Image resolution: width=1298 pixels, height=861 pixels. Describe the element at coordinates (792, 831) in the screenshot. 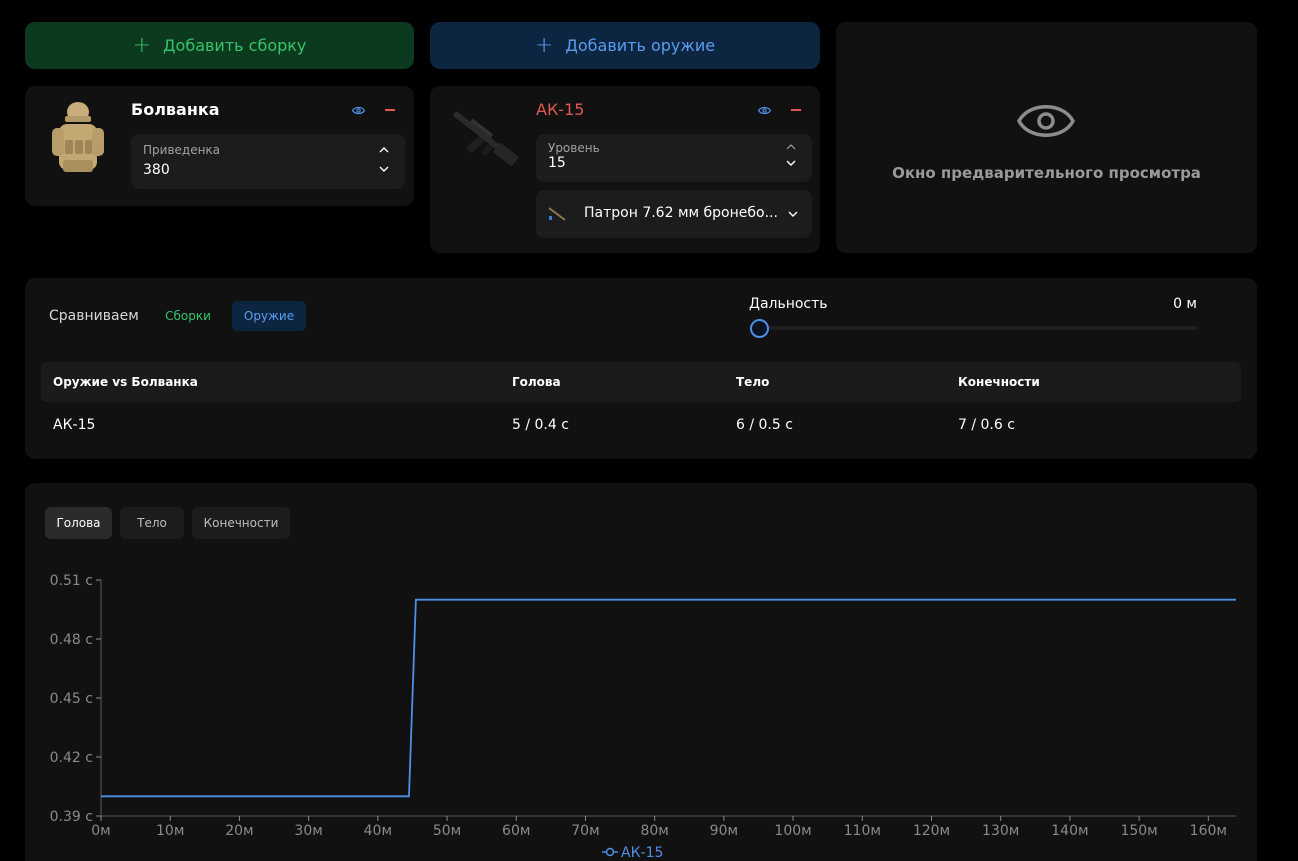

I see `x-tick-label: 100м` at that location.